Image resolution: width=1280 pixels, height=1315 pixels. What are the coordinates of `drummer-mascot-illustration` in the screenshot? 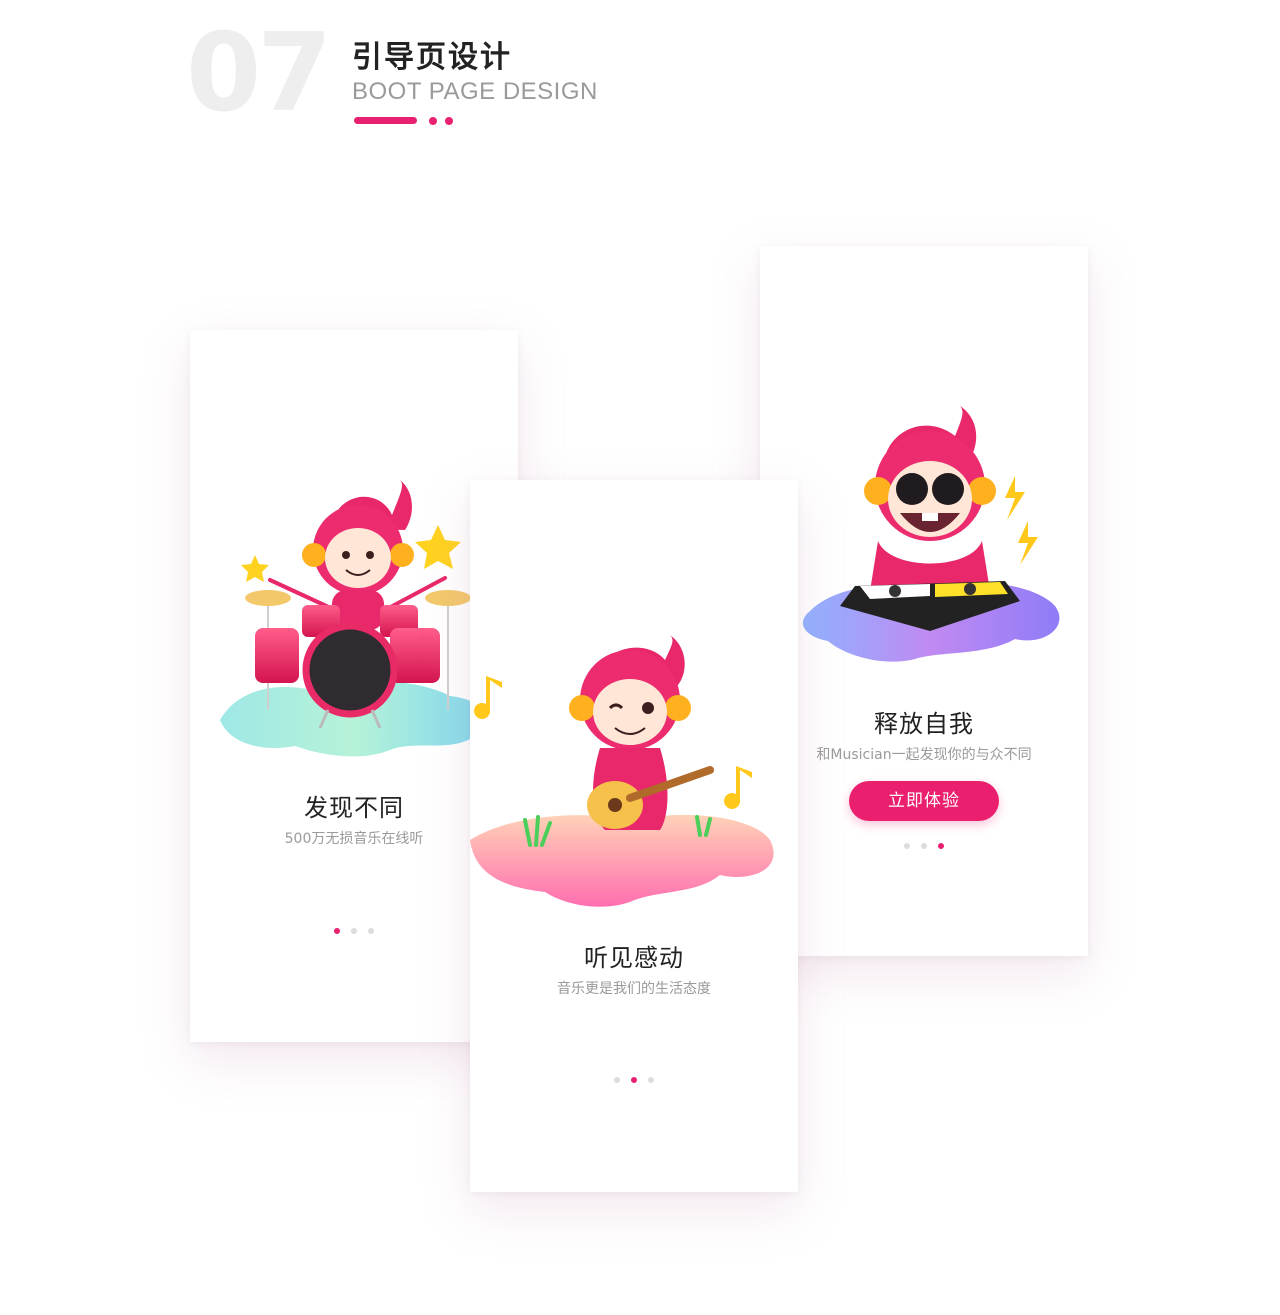 It's located at (354, 618).